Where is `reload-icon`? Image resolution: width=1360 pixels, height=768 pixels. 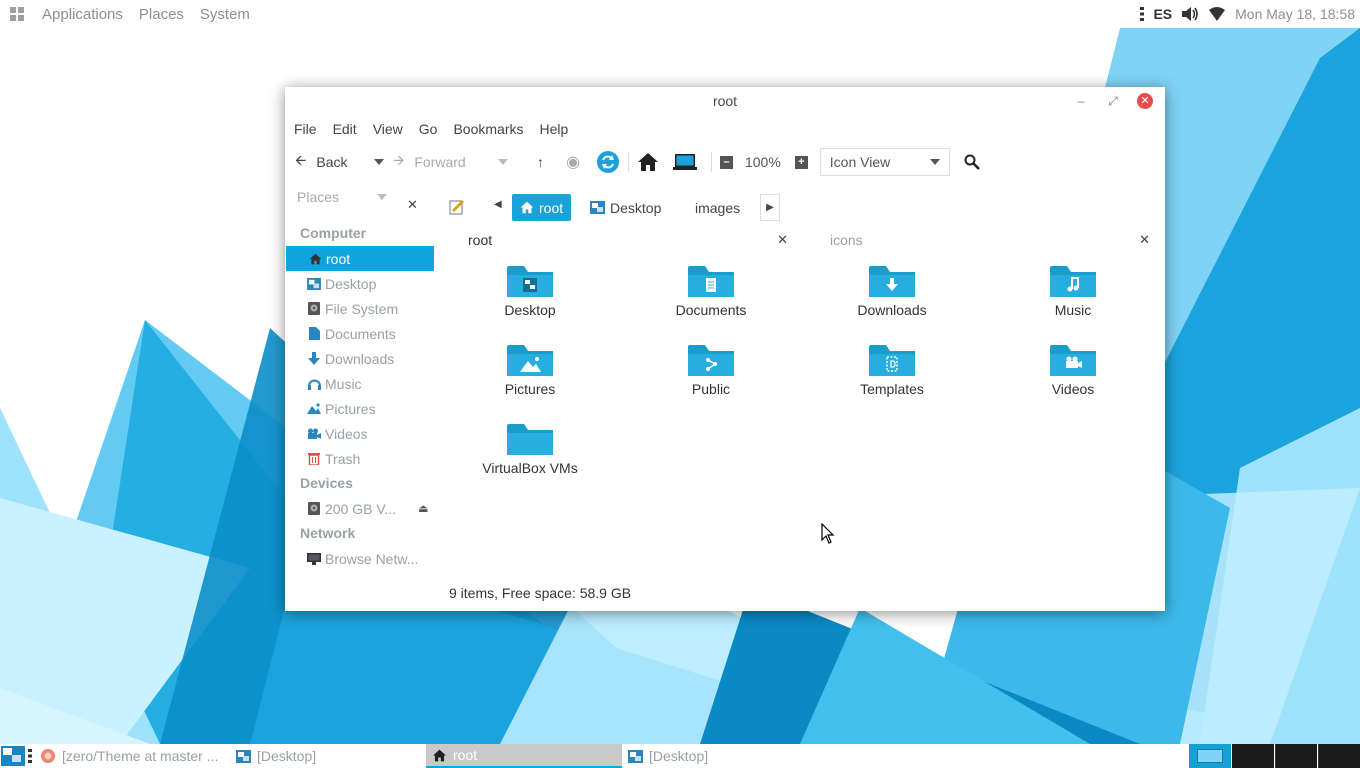 reload-icon is located at coordinates (608, 162).